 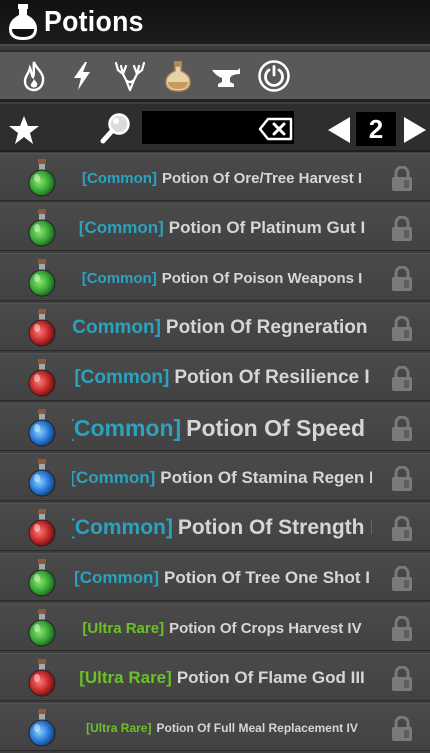 What do you see at coordinates (270, 677) in the screenshot?
I see `item-name: Potion Of Flame God III` at bounding box center [270, 677].